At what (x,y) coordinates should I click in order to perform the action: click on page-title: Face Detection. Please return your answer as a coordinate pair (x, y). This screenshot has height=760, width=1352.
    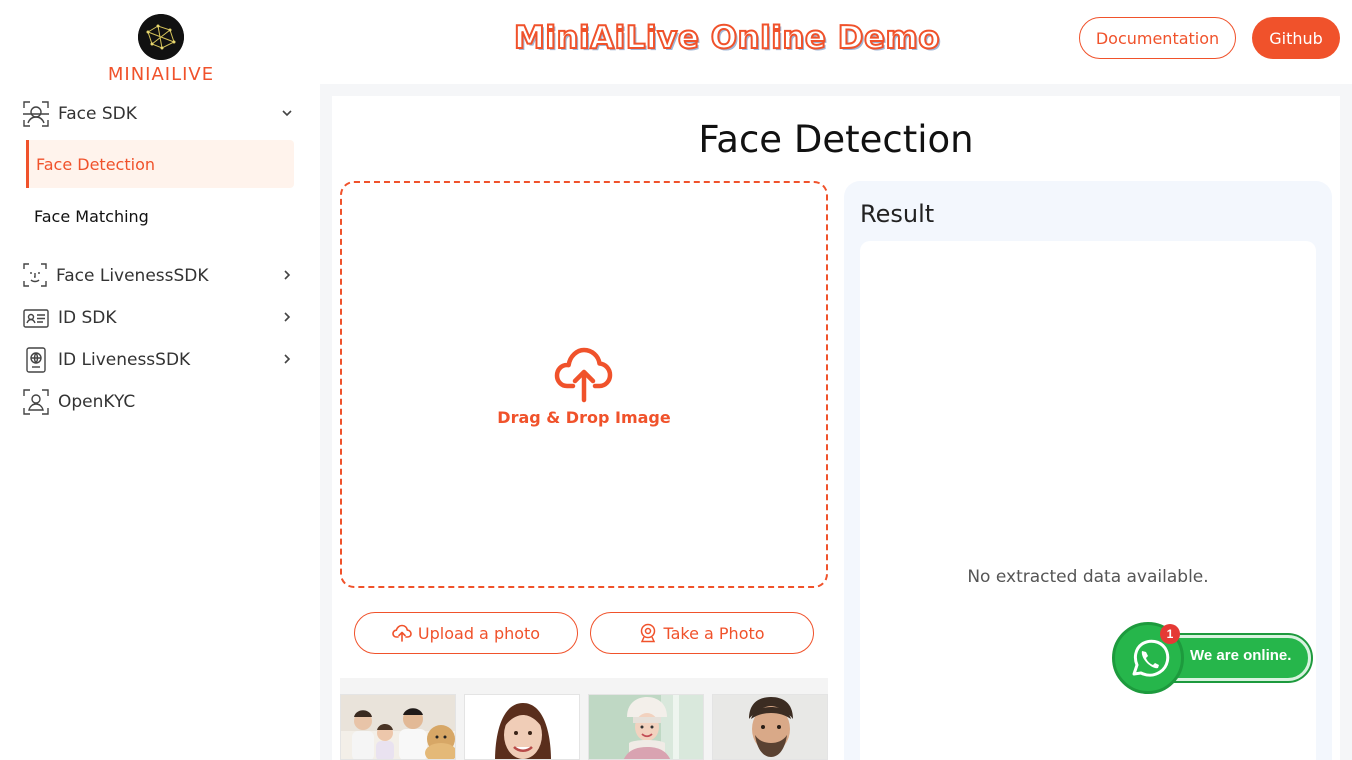
    Looking at the image, I should click on (836, 139).